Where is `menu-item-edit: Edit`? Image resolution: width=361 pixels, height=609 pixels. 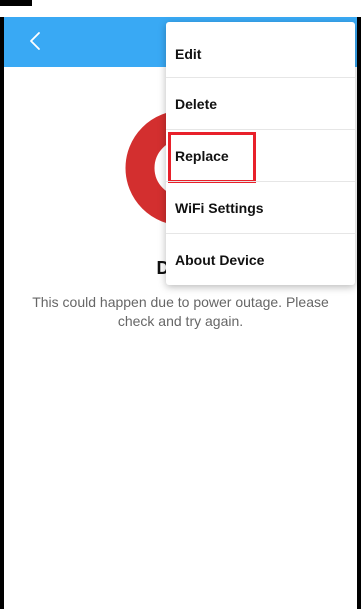 menu-item-edit: Edit is located at coordinates (260, 49).